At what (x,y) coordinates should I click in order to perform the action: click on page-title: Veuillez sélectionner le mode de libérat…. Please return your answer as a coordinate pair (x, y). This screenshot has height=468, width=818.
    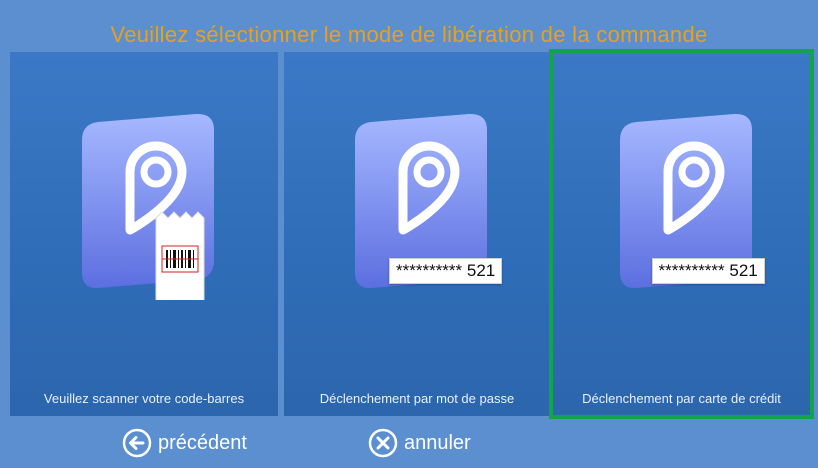
    Looking at the image, I should click on (409, 34).